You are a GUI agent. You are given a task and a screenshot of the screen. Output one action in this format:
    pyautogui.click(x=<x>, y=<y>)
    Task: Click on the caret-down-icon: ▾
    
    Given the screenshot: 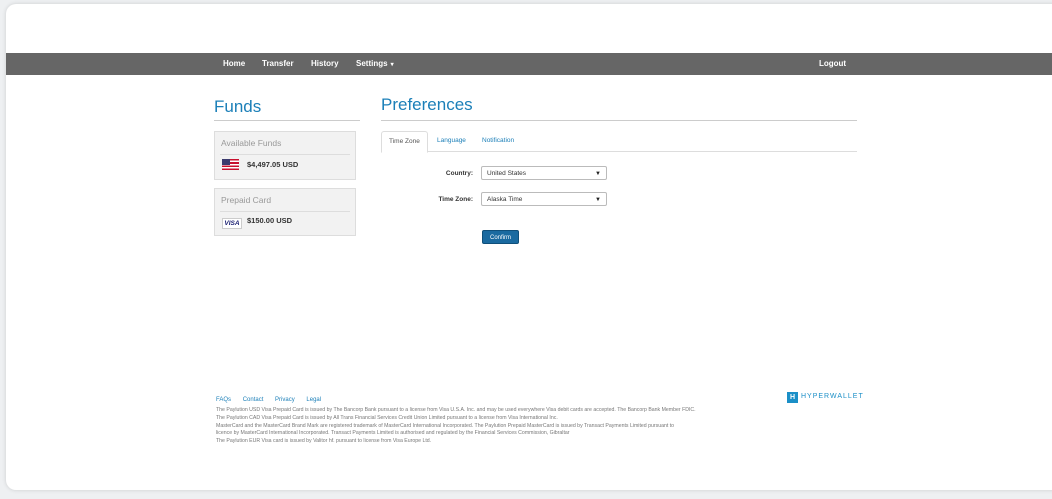 What is the action you would take?
    pyautogui.click(x=392, y=65)
    